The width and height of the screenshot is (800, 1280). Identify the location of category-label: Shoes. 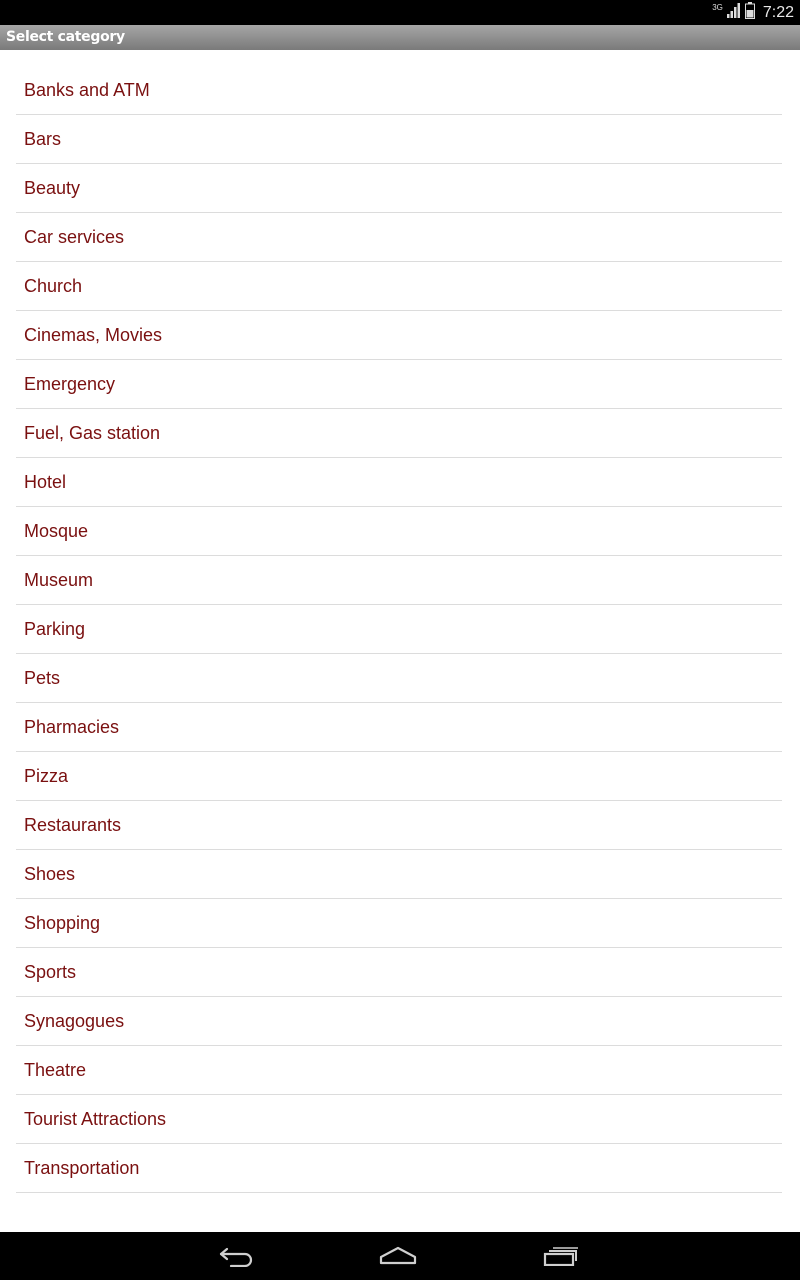
(50, 873).